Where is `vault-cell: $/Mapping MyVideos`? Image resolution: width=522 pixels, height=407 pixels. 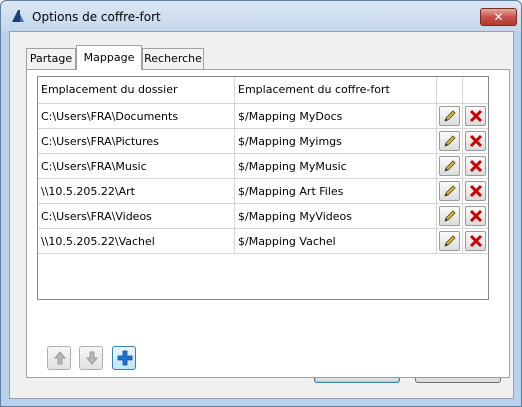 vault-cell: $/Mapping MyVideos is located at coordinates (336, 216).